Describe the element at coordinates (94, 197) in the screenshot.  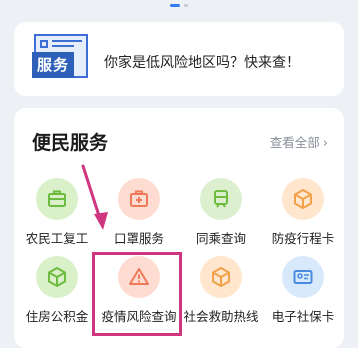
I see `pointer-arrow` at that location.